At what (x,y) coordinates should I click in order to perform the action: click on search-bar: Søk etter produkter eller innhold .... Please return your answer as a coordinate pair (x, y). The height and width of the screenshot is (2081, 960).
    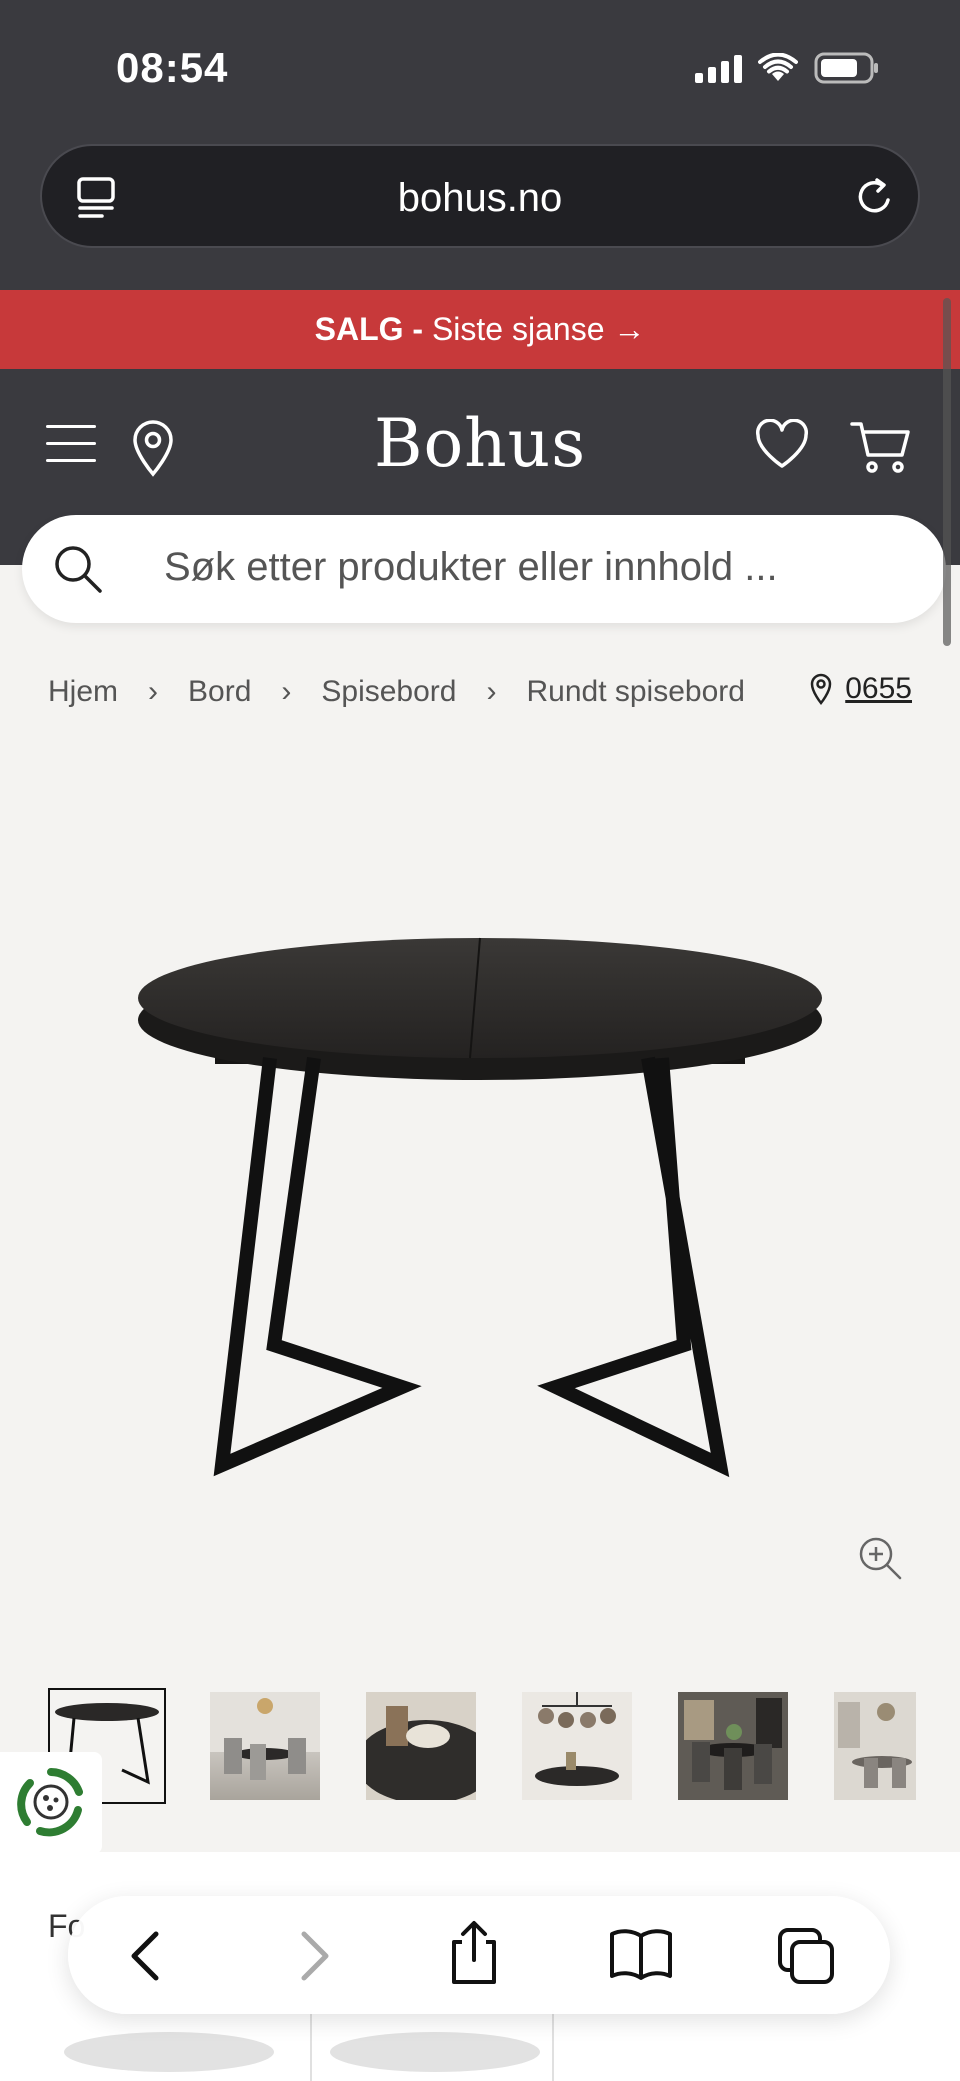
    Looking at the image, I should click on (484, 569).